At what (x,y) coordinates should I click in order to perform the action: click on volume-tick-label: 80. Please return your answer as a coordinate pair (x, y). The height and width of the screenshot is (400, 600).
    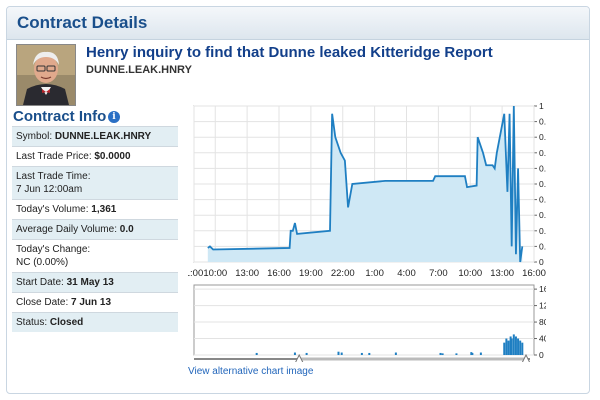
    Looking at the image, I should click on (542, 322).